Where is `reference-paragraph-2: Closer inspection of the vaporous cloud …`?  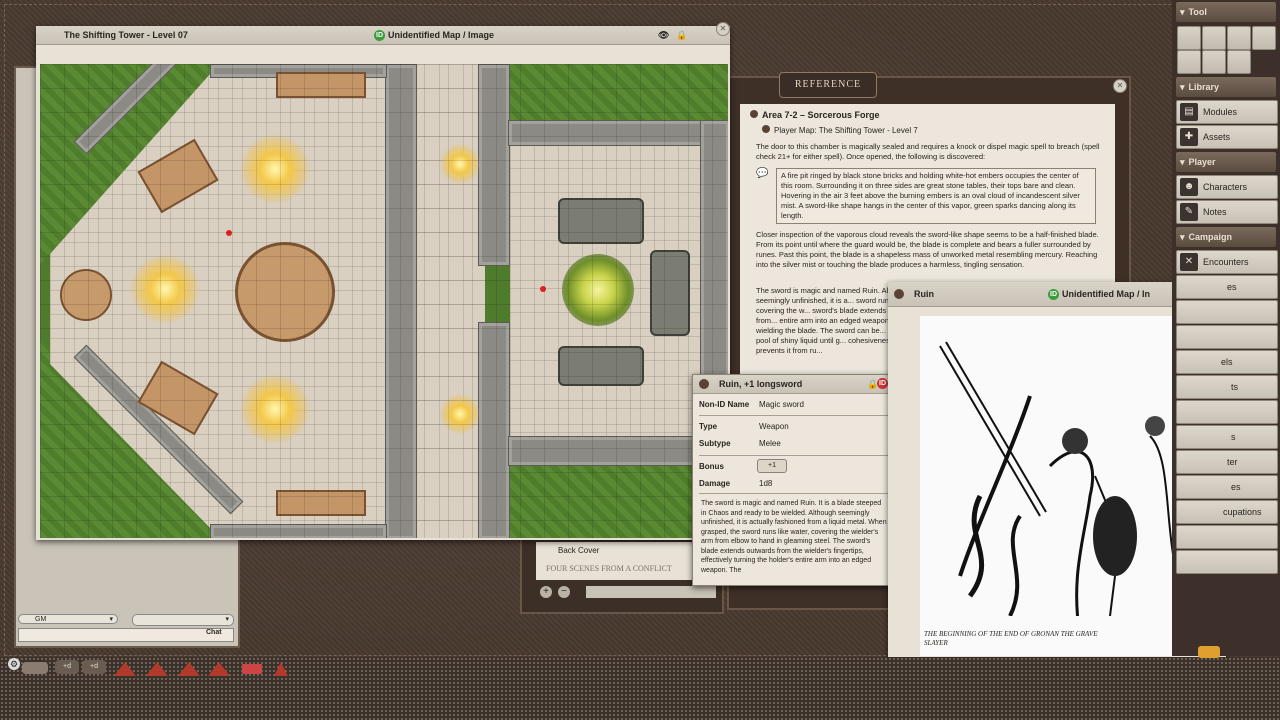 reference-paragraph-2: Closer inspection of the vaporous cloud … is located at coordinates (927, 249).